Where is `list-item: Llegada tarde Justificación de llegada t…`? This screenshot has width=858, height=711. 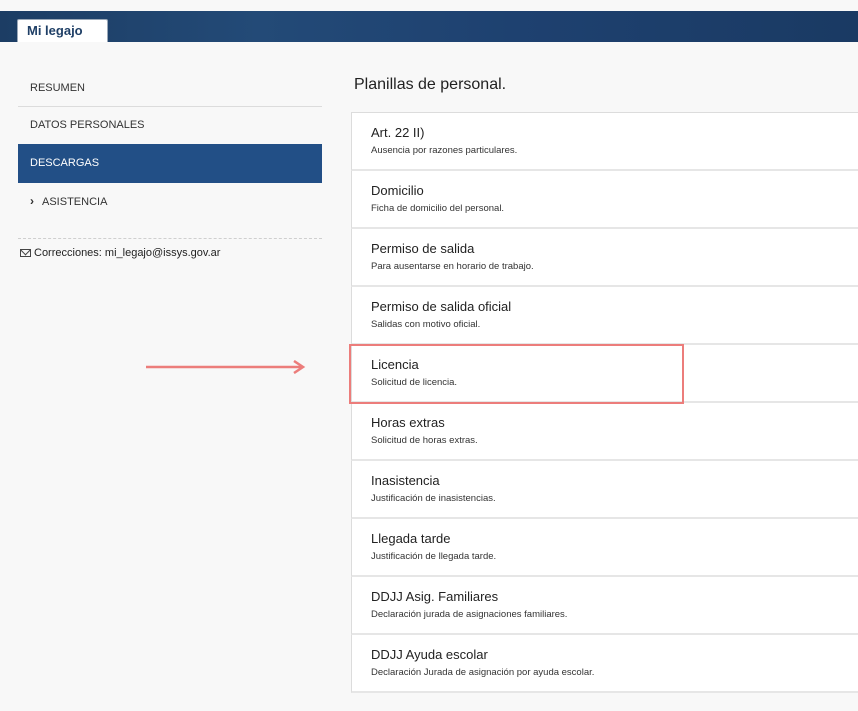 list-item: Llegada tarde Justificación de llegada t… is located at coordinates (604, 548).